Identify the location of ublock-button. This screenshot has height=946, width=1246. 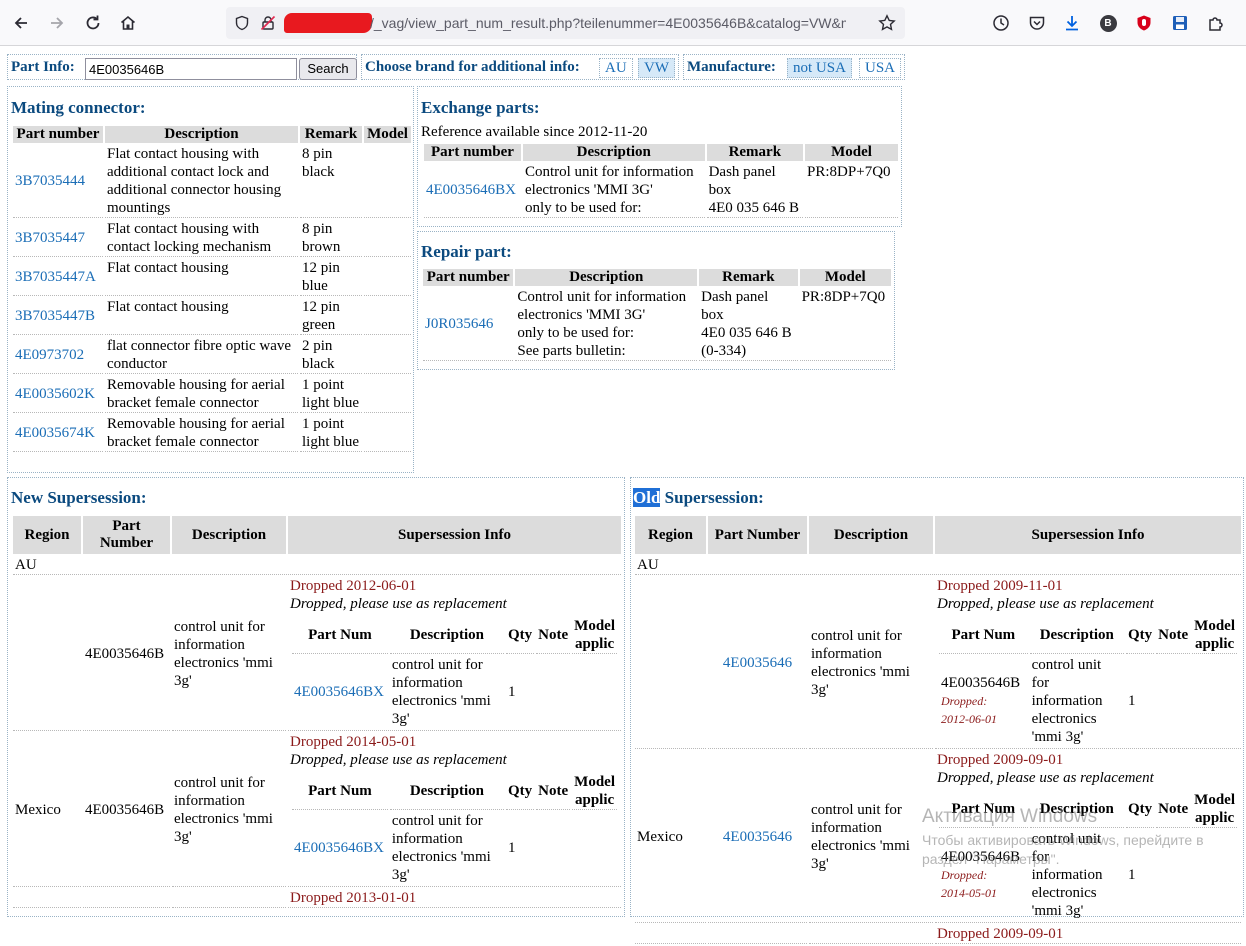
(1144, 23).